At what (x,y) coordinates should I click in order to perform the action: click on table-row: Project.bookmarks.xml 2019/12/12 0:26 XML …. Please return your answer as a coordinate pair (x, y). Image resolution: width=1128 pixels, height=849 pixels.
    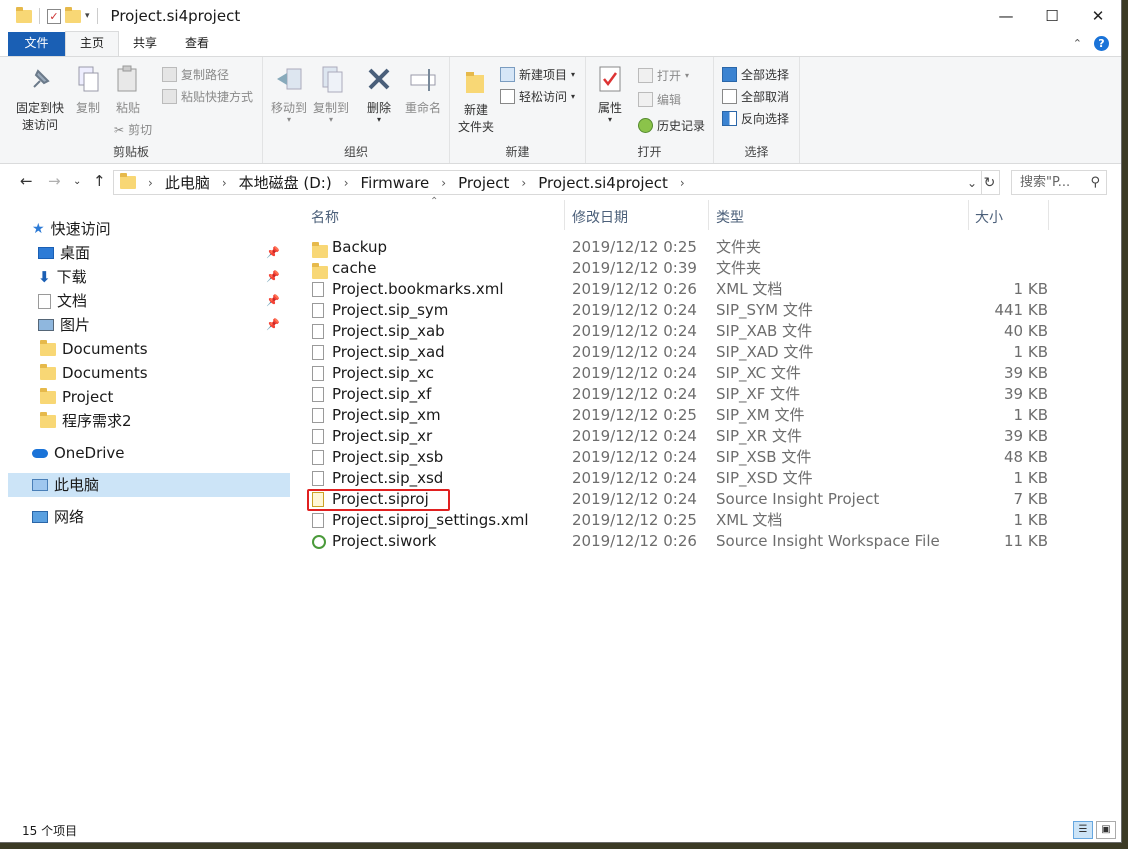
    Looking at the image, I should click on (678, 289).